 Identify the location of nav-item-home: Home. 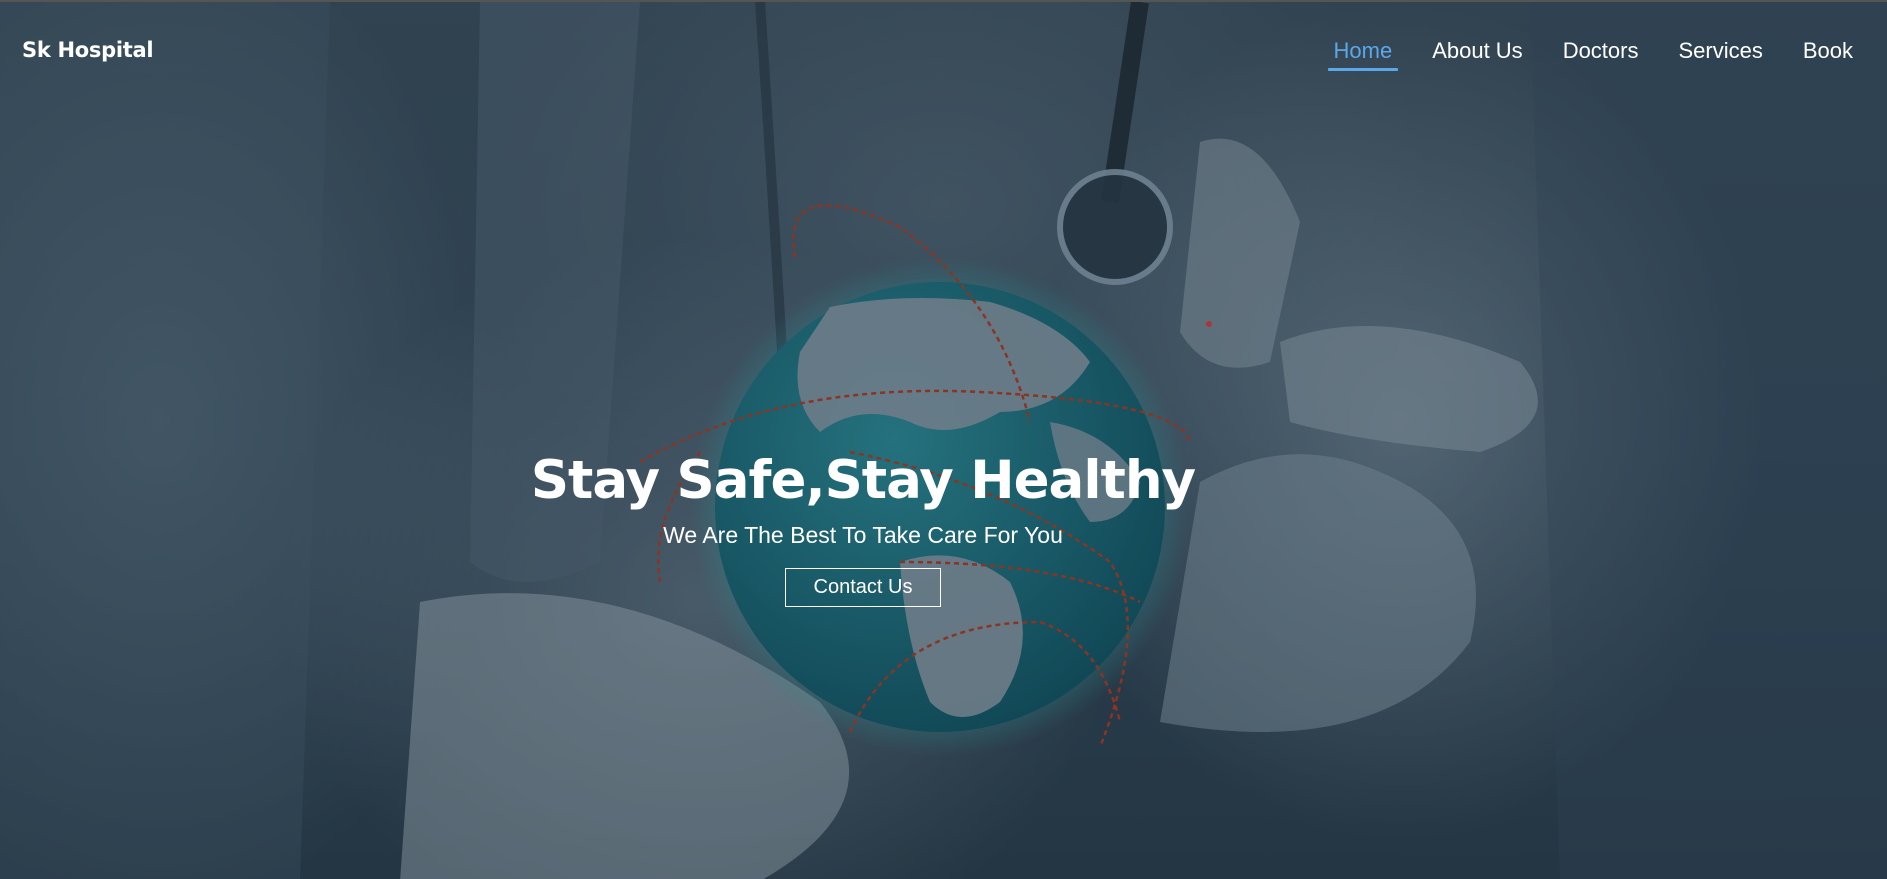
(1363, 53).